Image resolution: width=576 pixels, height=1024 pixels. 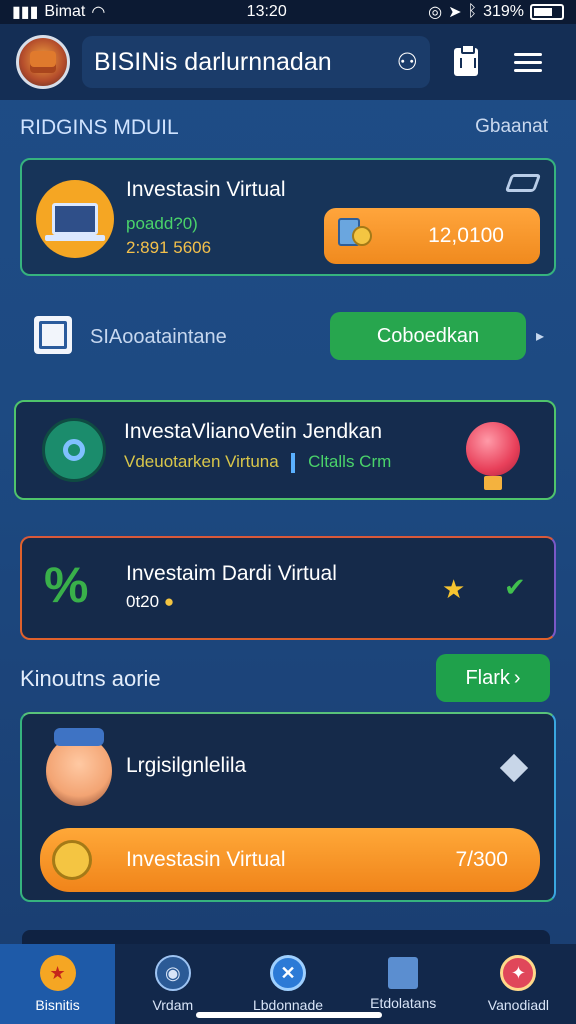 I want to click on character-icon, so click(x=79, y=767).